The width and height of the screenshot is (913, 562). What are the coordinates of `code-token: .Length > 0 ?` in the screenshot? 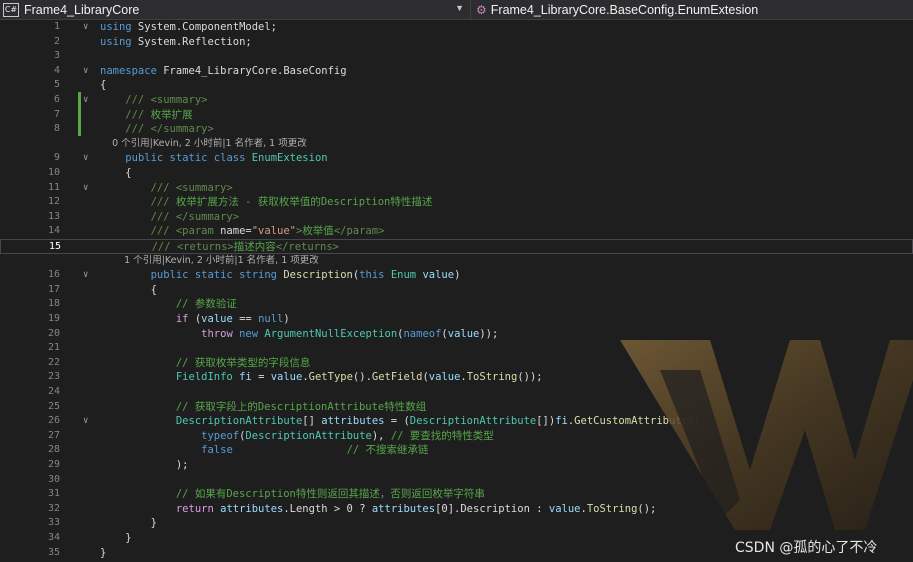 It's located at (327, 508).